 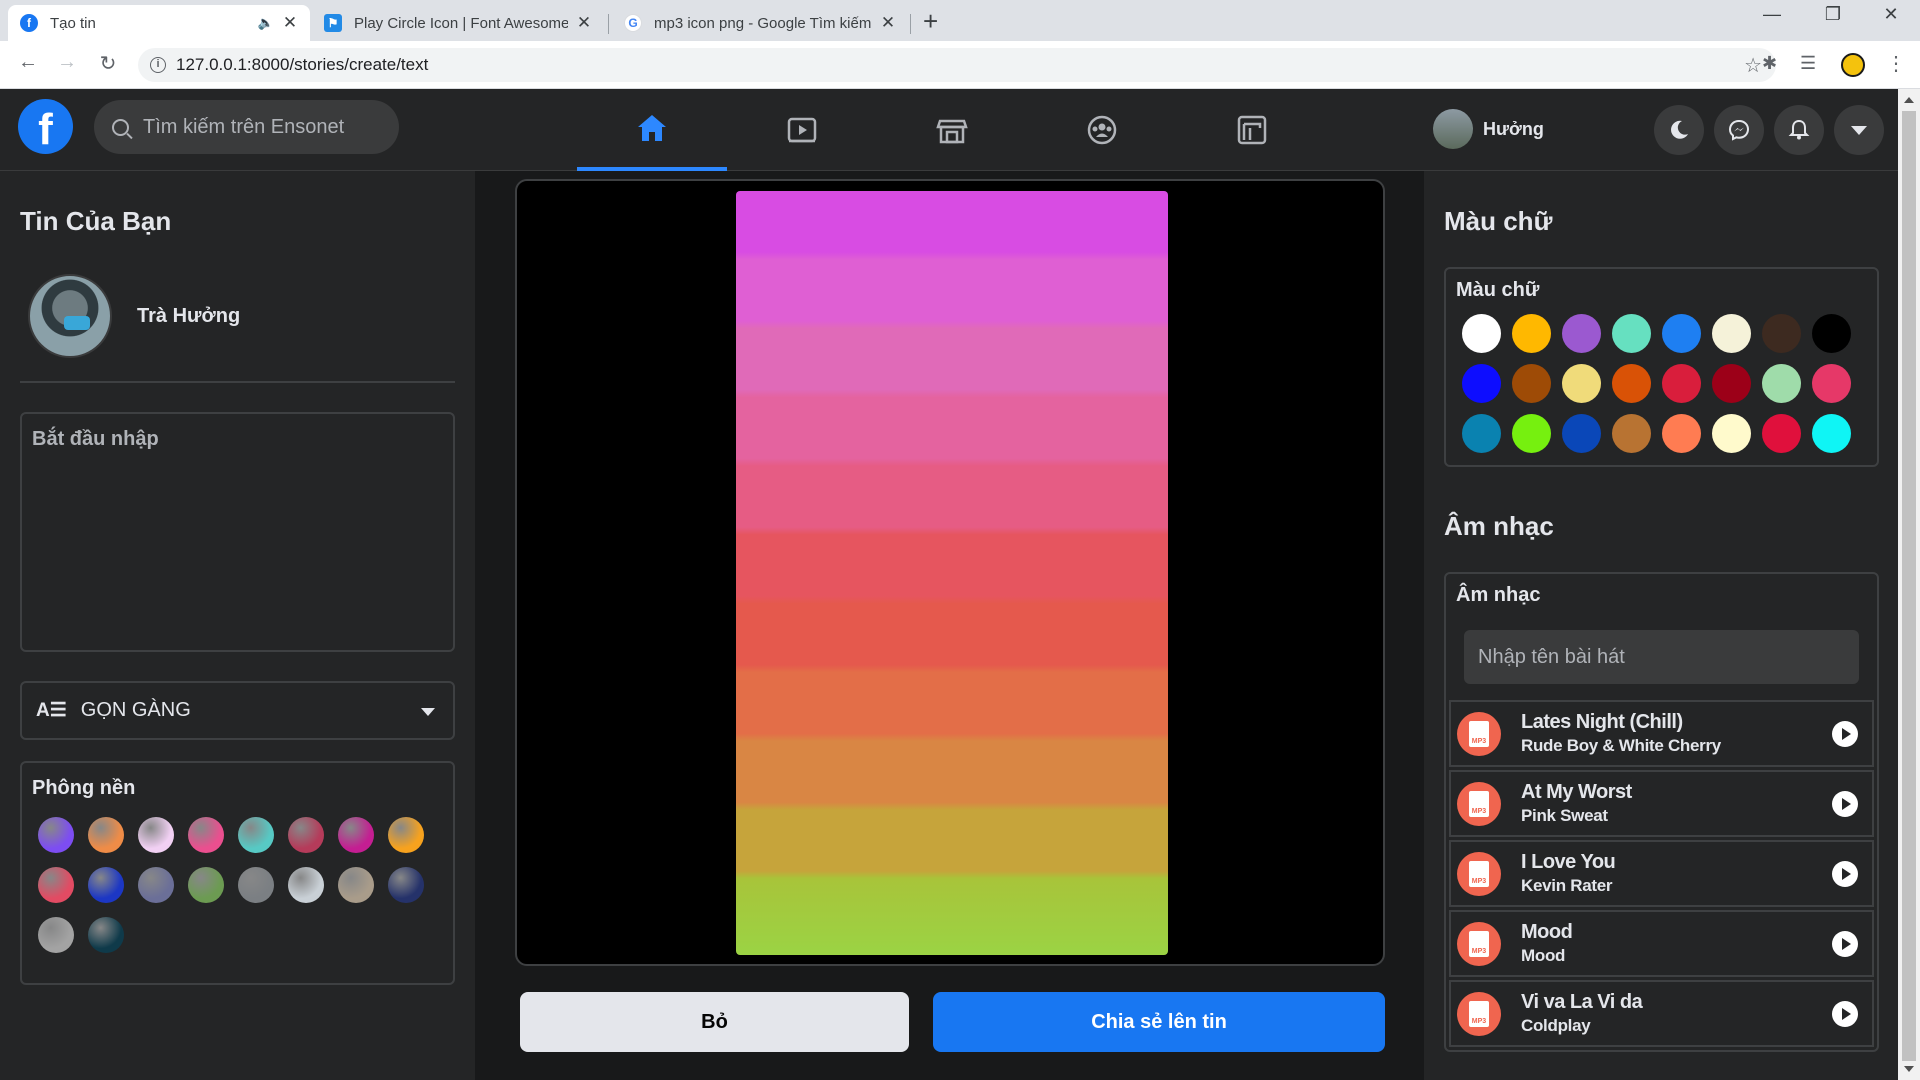 I want to click on url-text: 127.0.0.1:8000/stories/create/text, so click(x=302, y=65).